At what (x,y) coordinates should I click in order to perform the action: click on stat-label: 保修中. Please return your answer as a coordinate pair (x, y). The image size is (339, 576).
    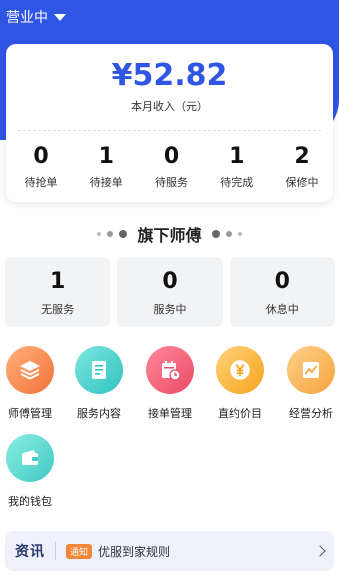
    Looking at the image, I should click on (302, 182).